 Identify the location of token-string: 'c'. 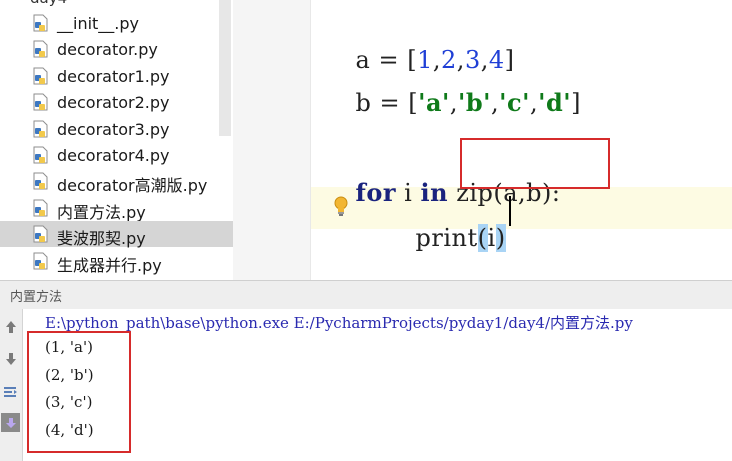
(514, 102).